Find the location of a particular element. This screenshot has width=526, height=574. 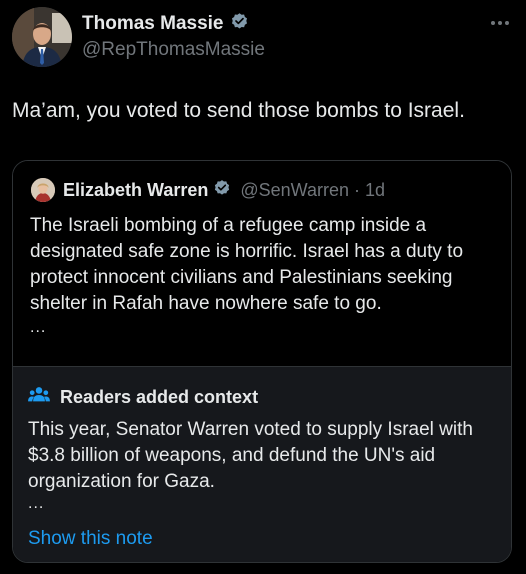

tweet-header: Thomas Massie @RepThomasMassie is located at coordinates (263, 38).